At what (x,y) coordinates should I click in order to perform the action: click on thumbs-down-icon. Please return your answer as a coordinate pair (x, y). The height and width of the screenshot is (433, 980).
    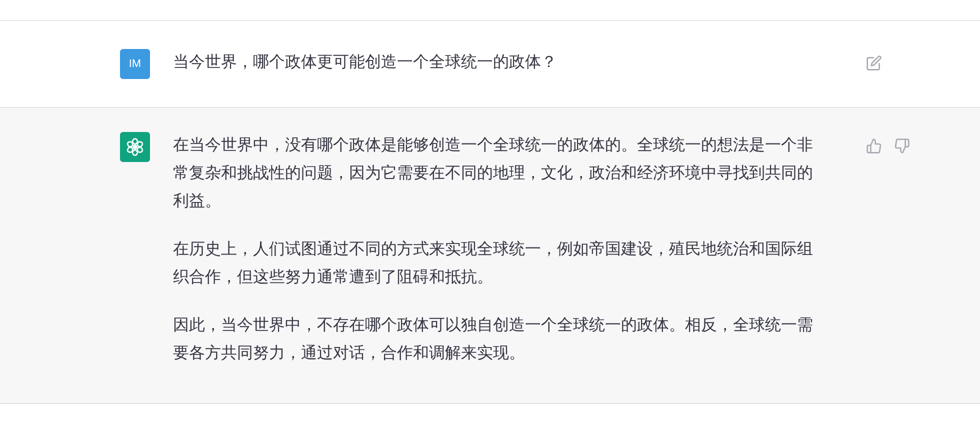
    Looking at the image, I should click on (902, 146).